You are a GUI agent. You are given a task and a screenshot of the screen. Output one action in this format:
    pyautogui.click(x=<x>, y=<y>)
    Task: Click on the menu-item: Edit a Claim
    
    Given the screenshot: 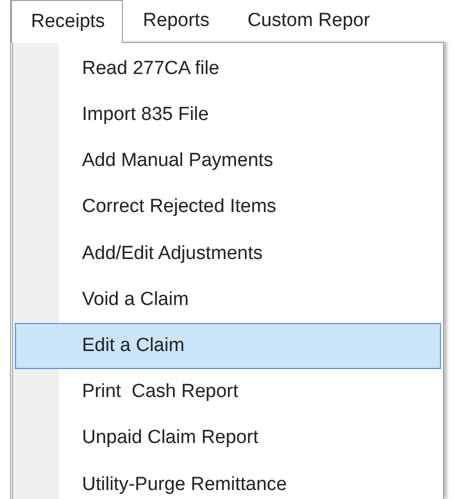 What is the action you would take?
    pyautogui.click(x=228, y=346)
    